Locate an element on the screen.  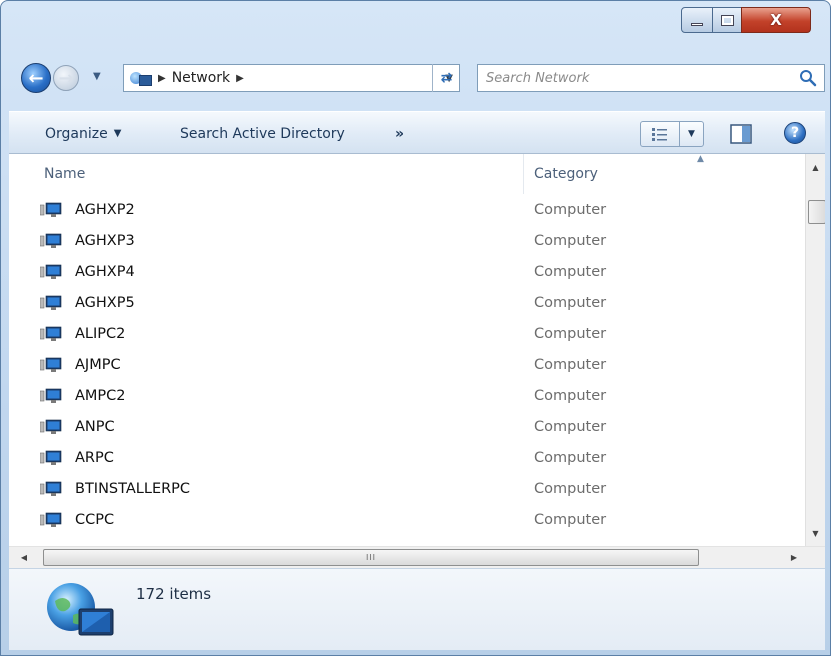
refresh-icon: ⇄ is located at coordinates (446, 78).